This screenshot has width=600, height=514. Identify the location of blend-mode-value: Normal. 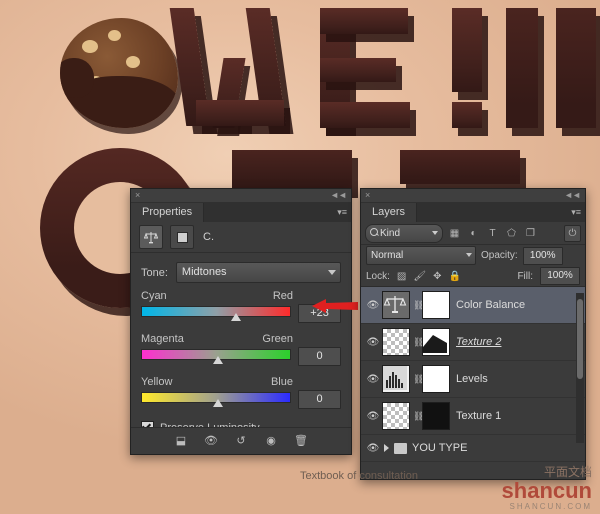
(387, 255).